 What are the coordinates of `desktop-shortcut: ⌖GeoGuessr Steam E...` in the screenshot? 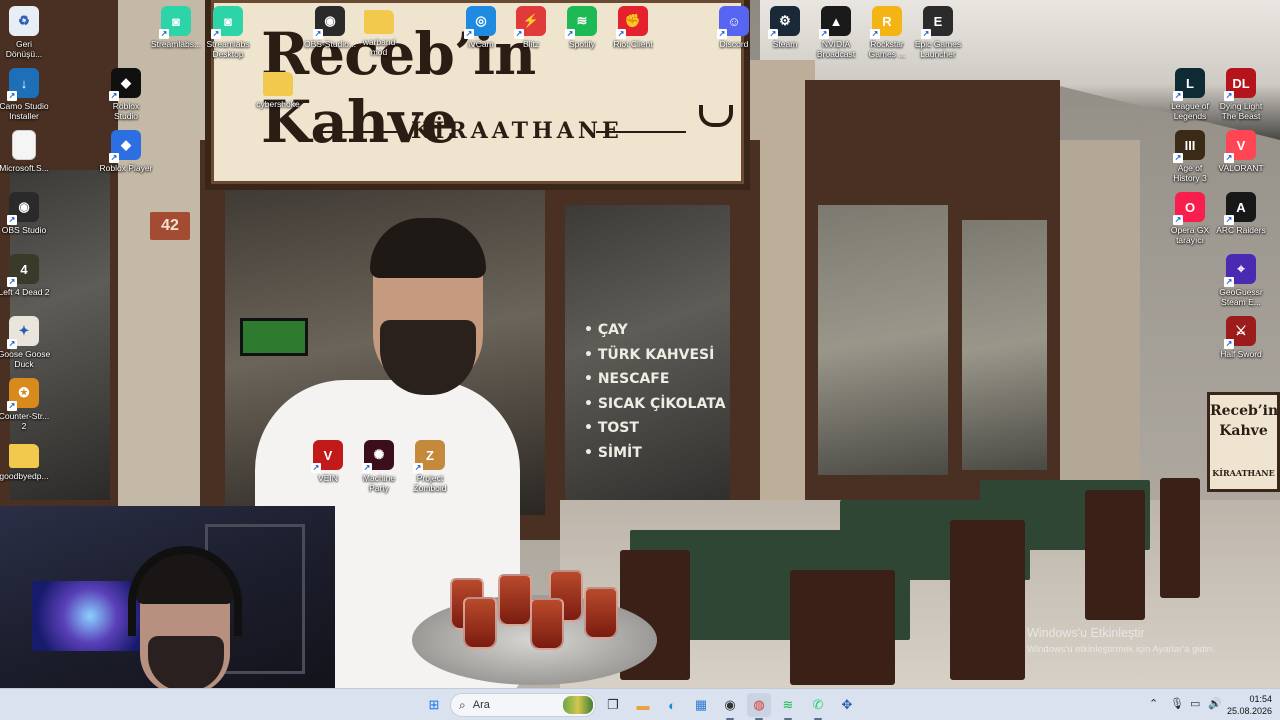 It's located at (1241, 280).